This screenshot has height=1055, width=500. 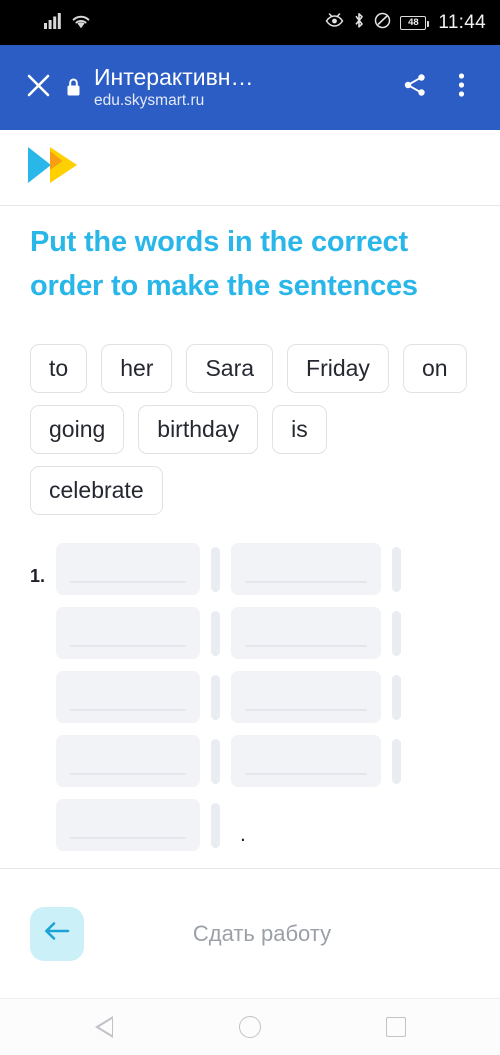 I want to click on android-home-button, so click(x=250, y=1027).